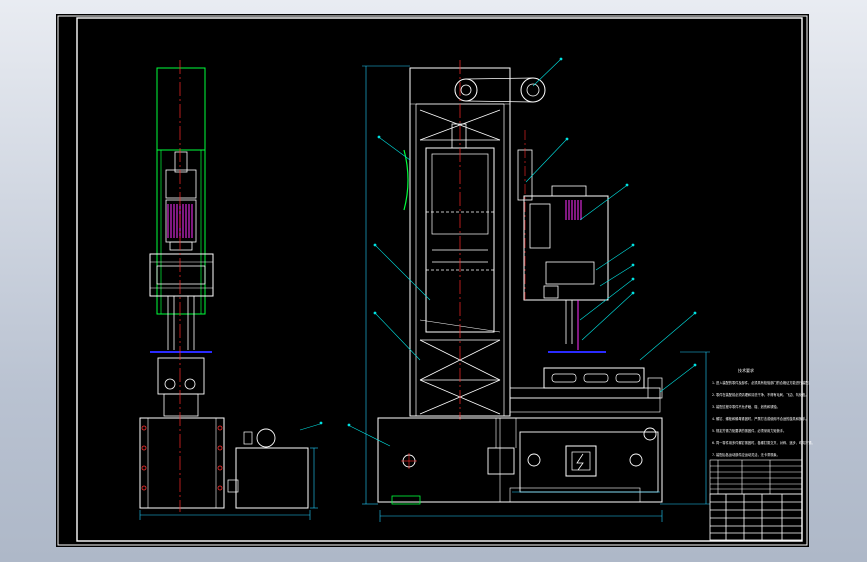 Image resolution: width=867 pixels, height=562 pixels. I want to click on tech-notes-title: 技术要求, so click(746, 370).